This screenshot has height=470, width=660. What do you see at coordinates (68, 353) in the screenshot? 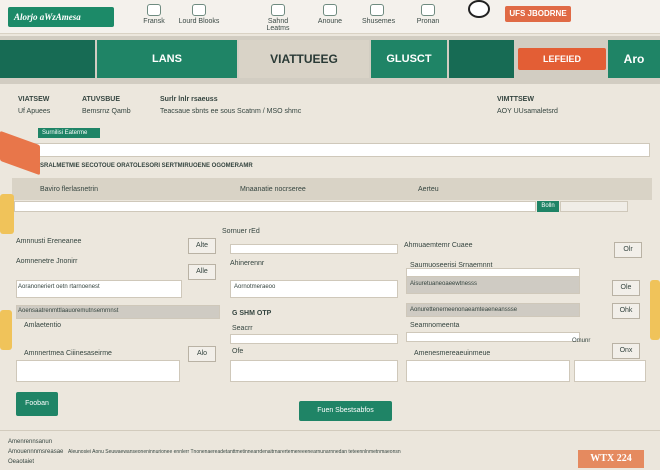
I see `row6-left: Amnnertmea Ciiinesaseirme` at bounding box center [68, 353].